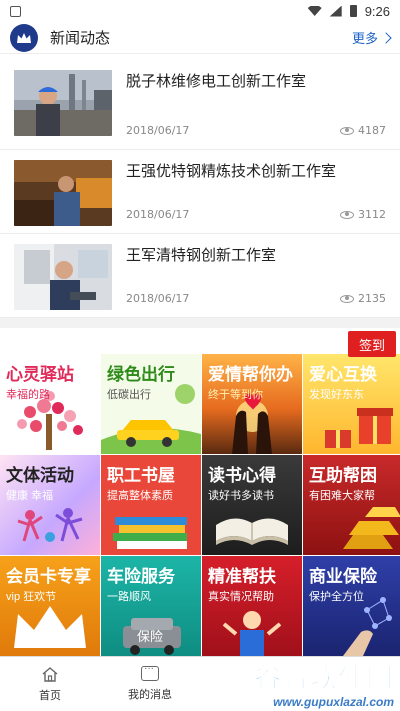  I want to click on news-section-header: 新闻动态 更多, so click(200, 38).